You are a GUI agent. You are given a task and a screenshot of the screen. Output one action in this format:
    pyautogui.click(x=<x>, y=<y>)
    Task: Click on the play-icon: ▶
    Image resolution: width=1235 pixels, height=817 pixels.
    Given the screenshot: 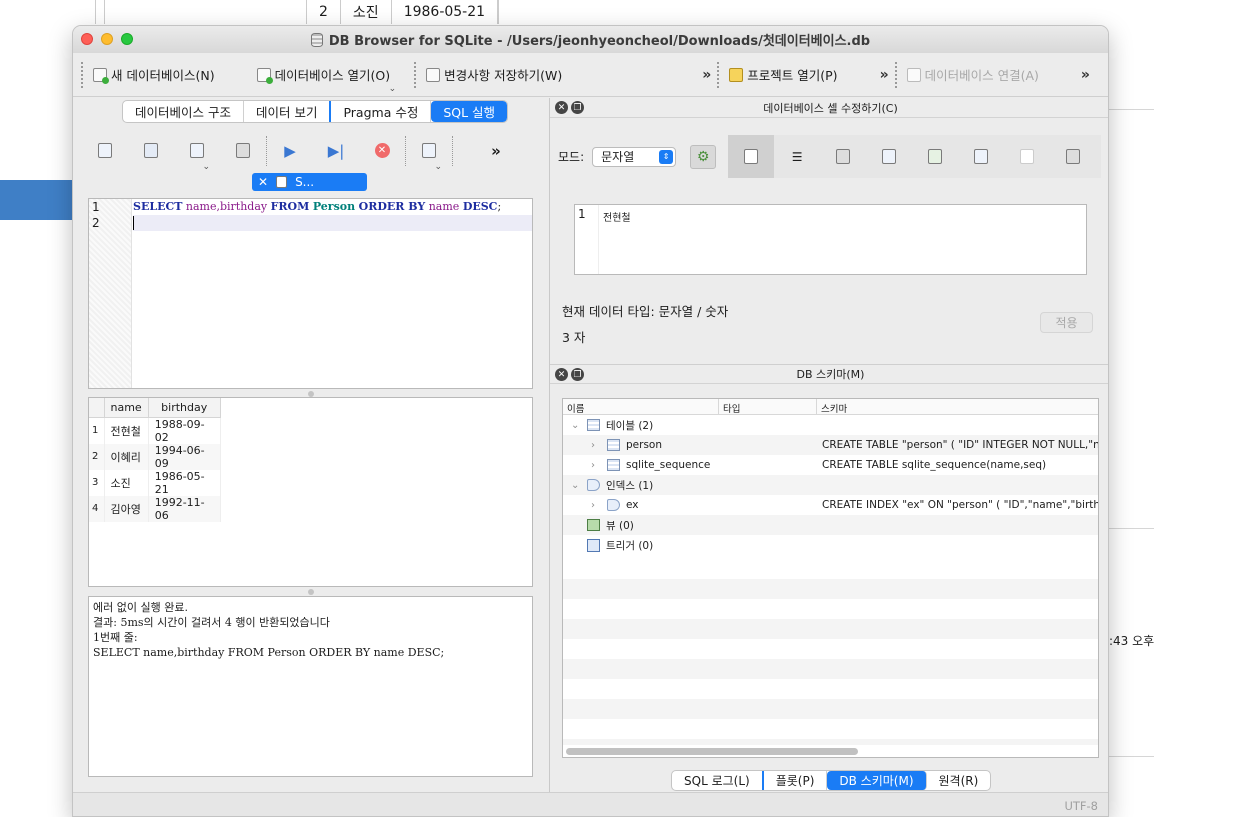 What is the action you would take?
    pyautogui.click(x=290, y=150)
    